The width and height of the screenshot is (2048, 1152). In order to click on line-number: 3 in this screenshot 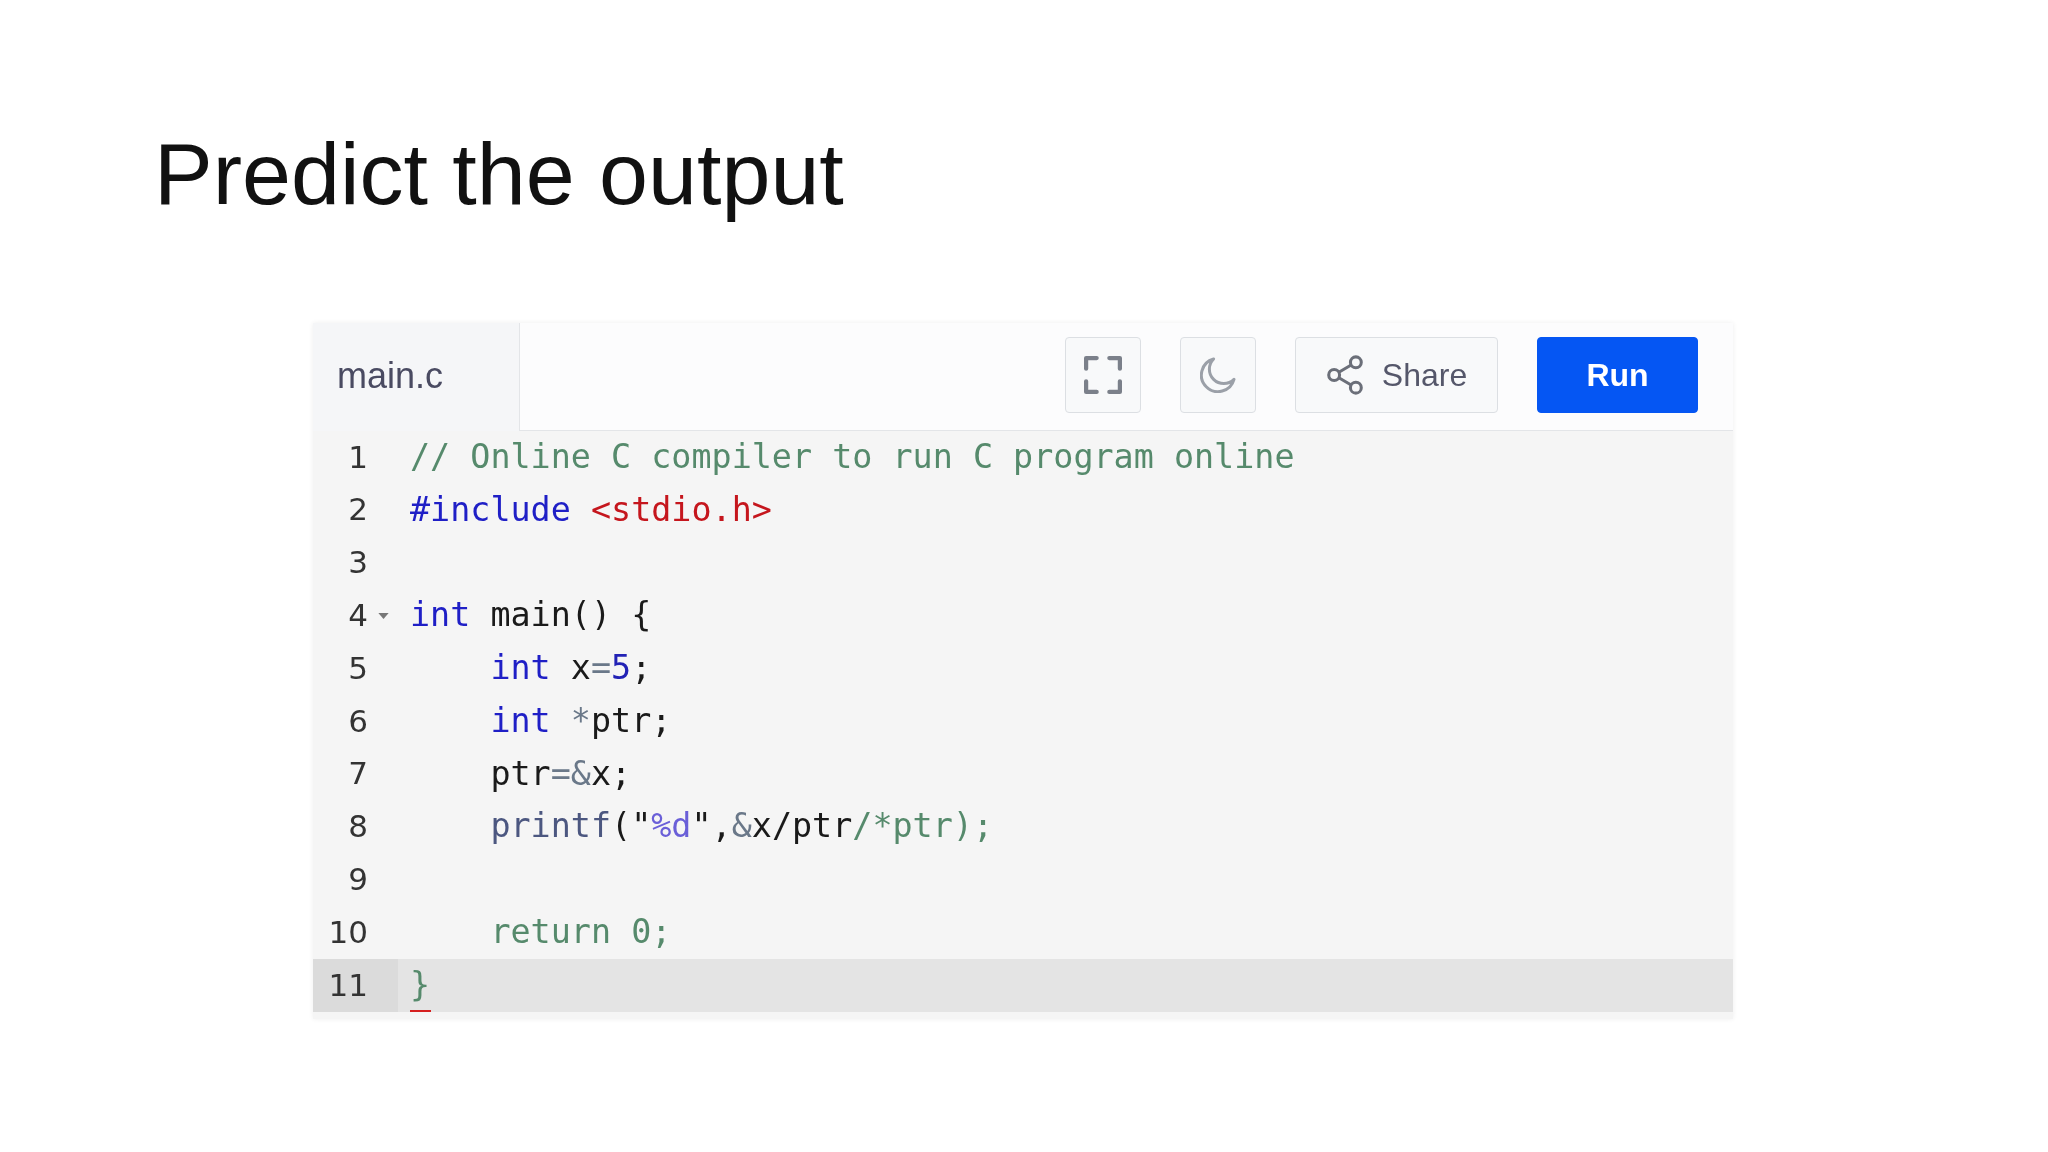, I will do `click(358, 563)`.